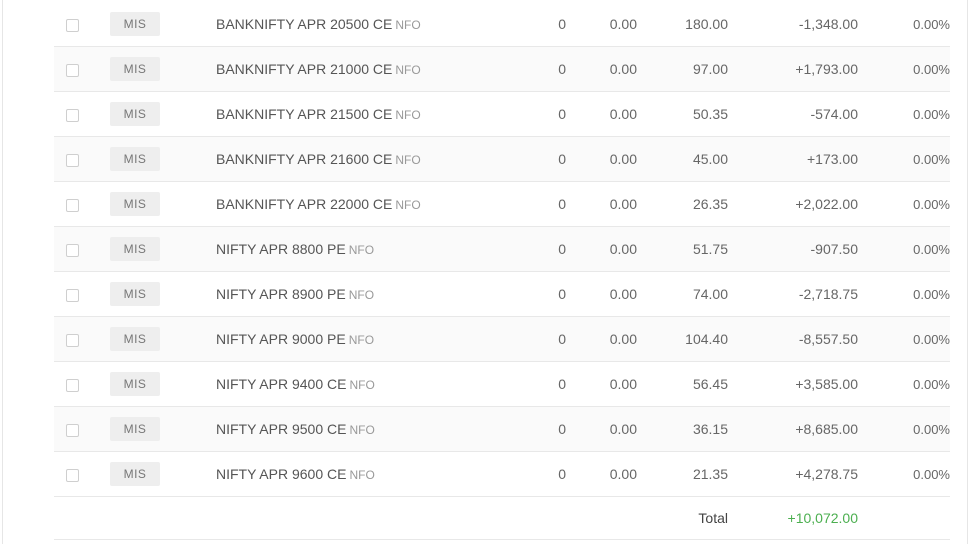  I want to click on pnl-value: +4,278.75, so click(793, 474).